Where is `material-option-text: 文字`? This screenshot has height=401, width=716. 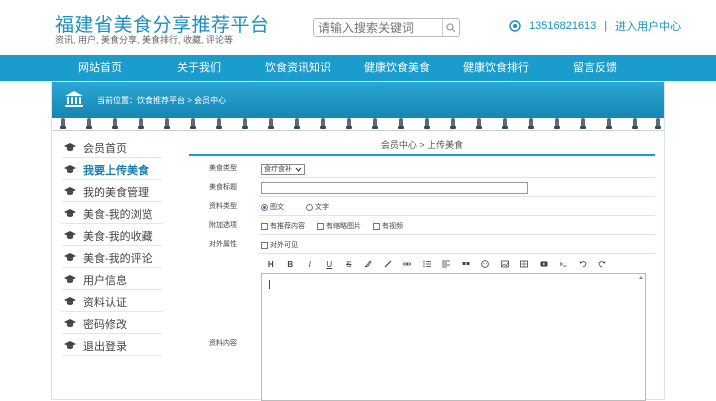
material-option-text: 文字 is located at coordinates (317, 207).